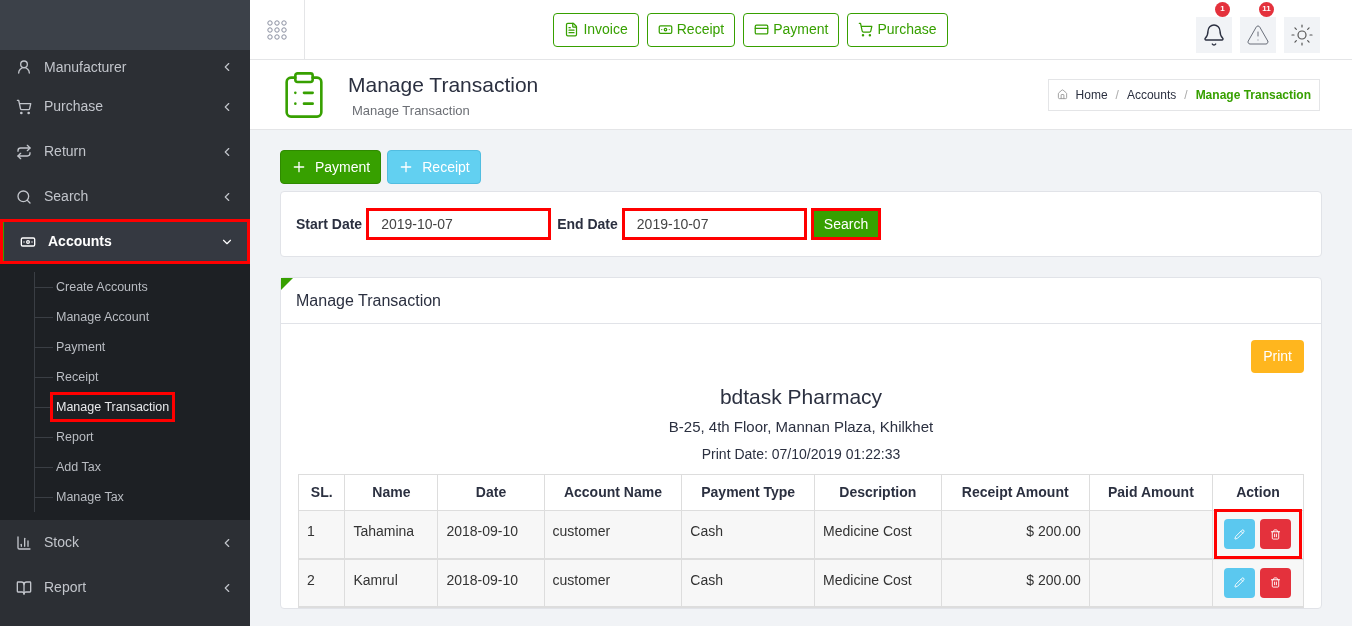  Describe the element at coordinates (277, 29) in the screenshot. I see `grid-menu-icon` at that location.